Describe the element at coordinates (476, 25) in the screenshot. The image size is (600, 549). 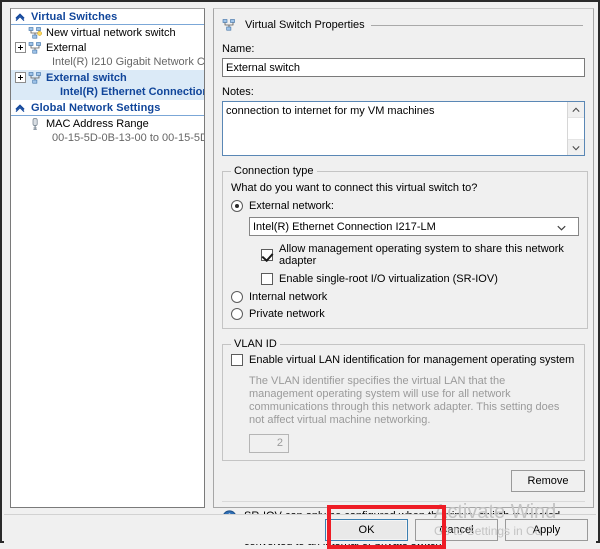
I see `title-divider` at that location.